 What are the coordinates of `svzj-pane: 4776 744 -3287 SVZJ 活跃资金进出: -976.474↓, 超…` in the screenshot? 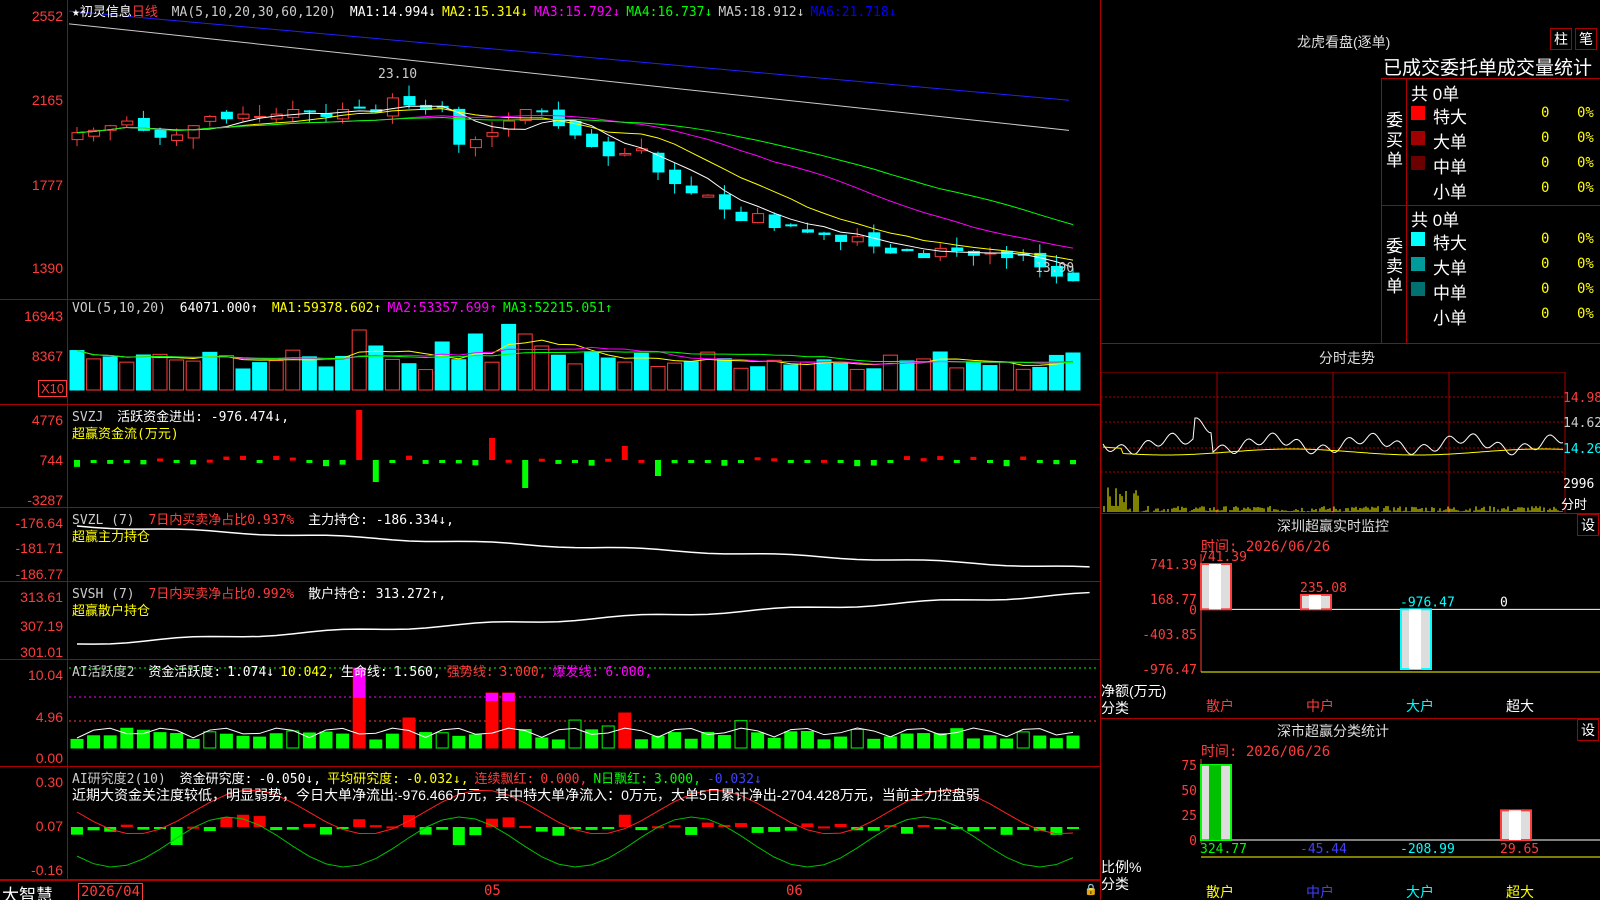 It's located at (550, 456).